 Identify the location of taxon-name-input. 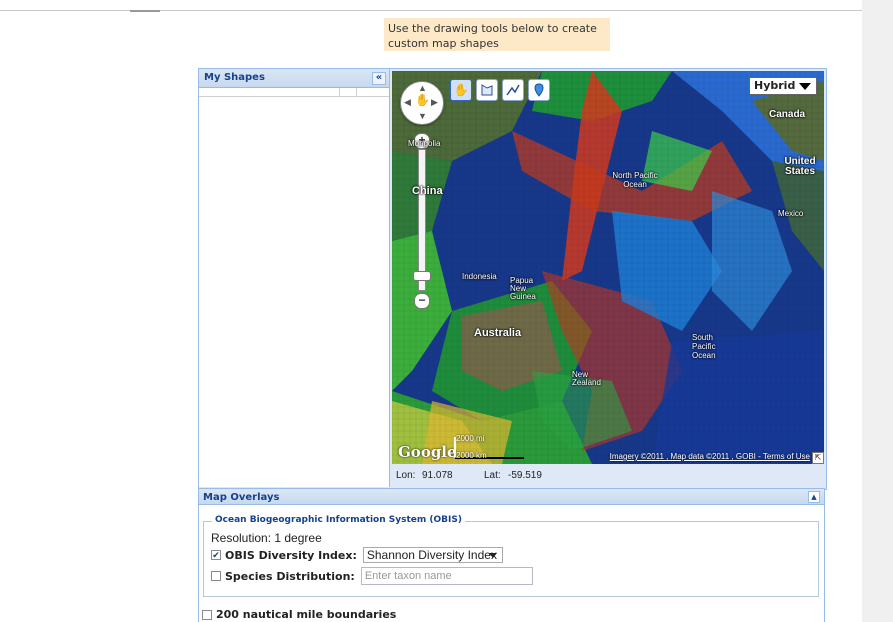
(446, 576).